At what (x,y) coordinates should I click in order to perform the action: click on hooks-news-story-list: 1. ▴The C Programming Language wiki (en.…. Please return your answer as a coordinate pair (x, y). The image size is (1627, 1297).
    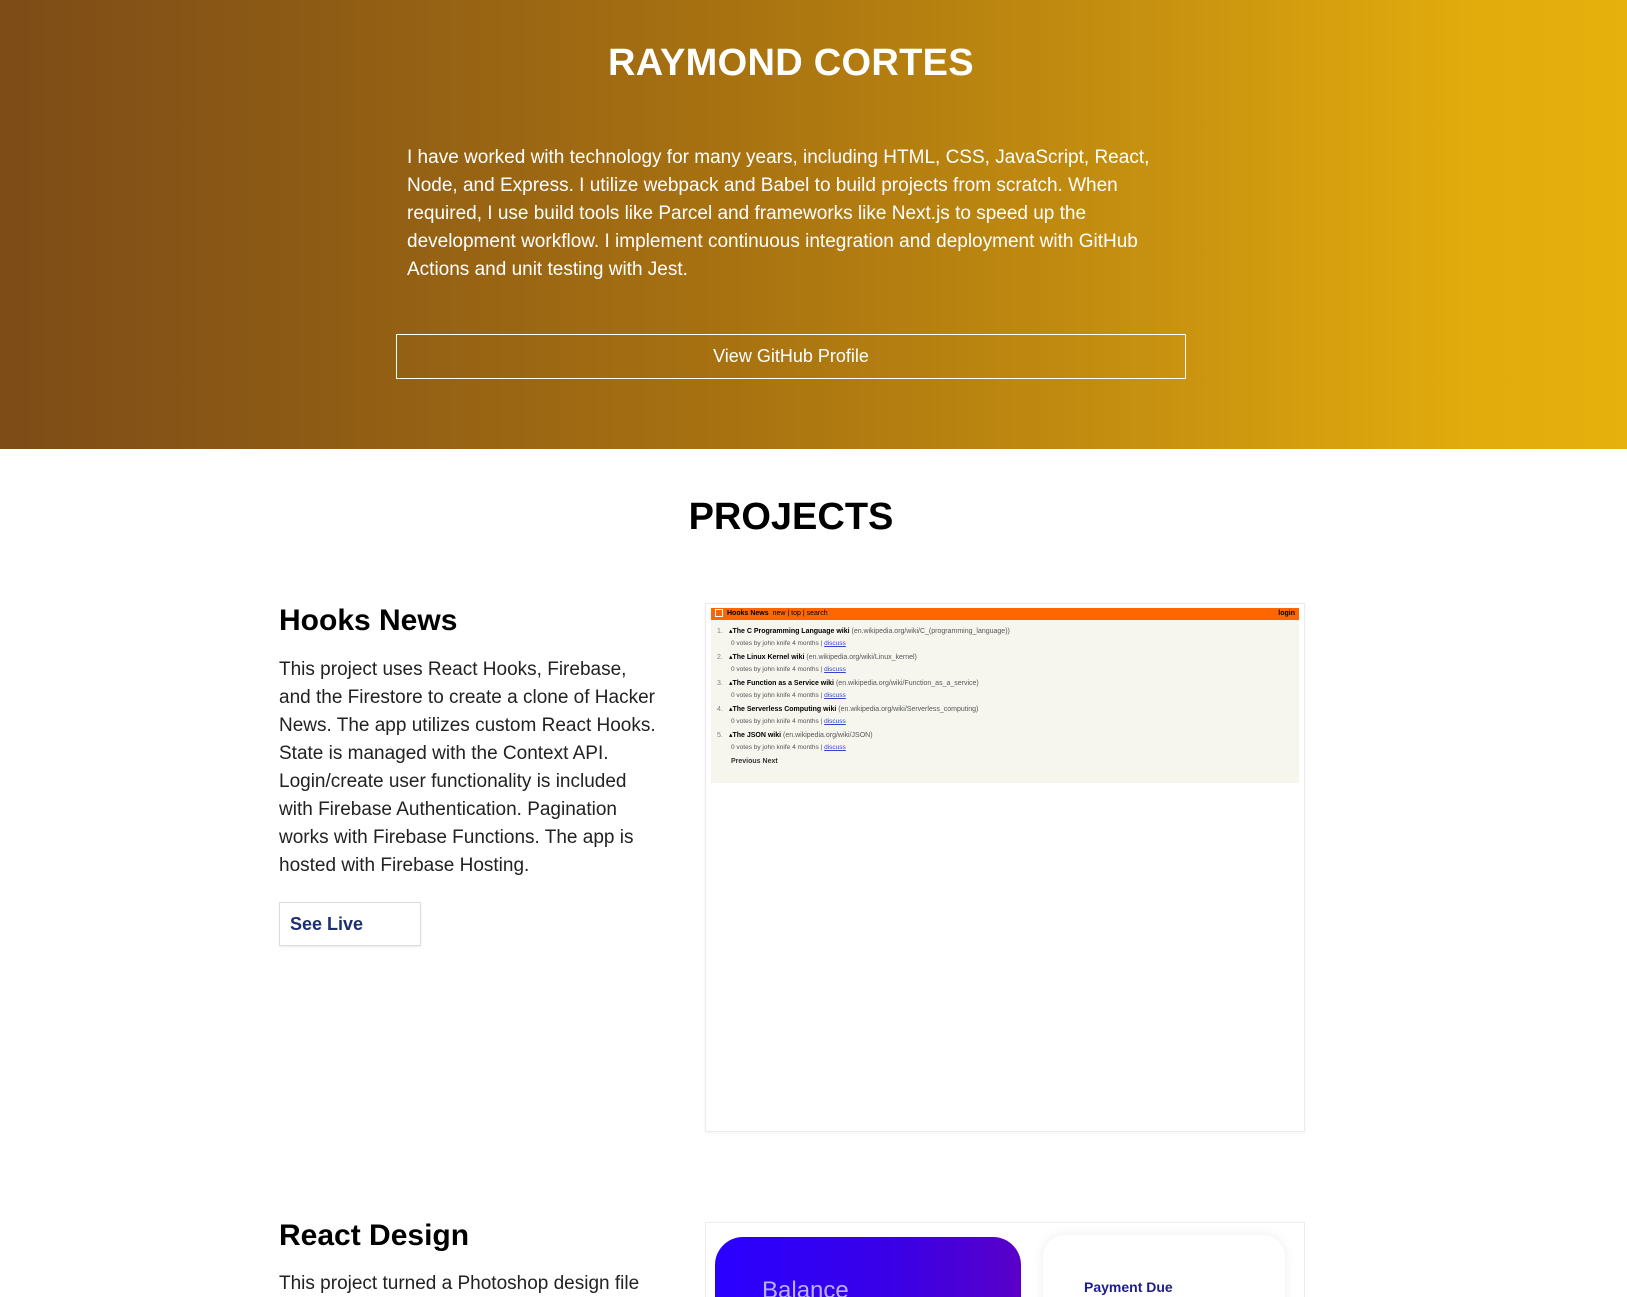
    Looking at the image, I should click on (1005, 692).